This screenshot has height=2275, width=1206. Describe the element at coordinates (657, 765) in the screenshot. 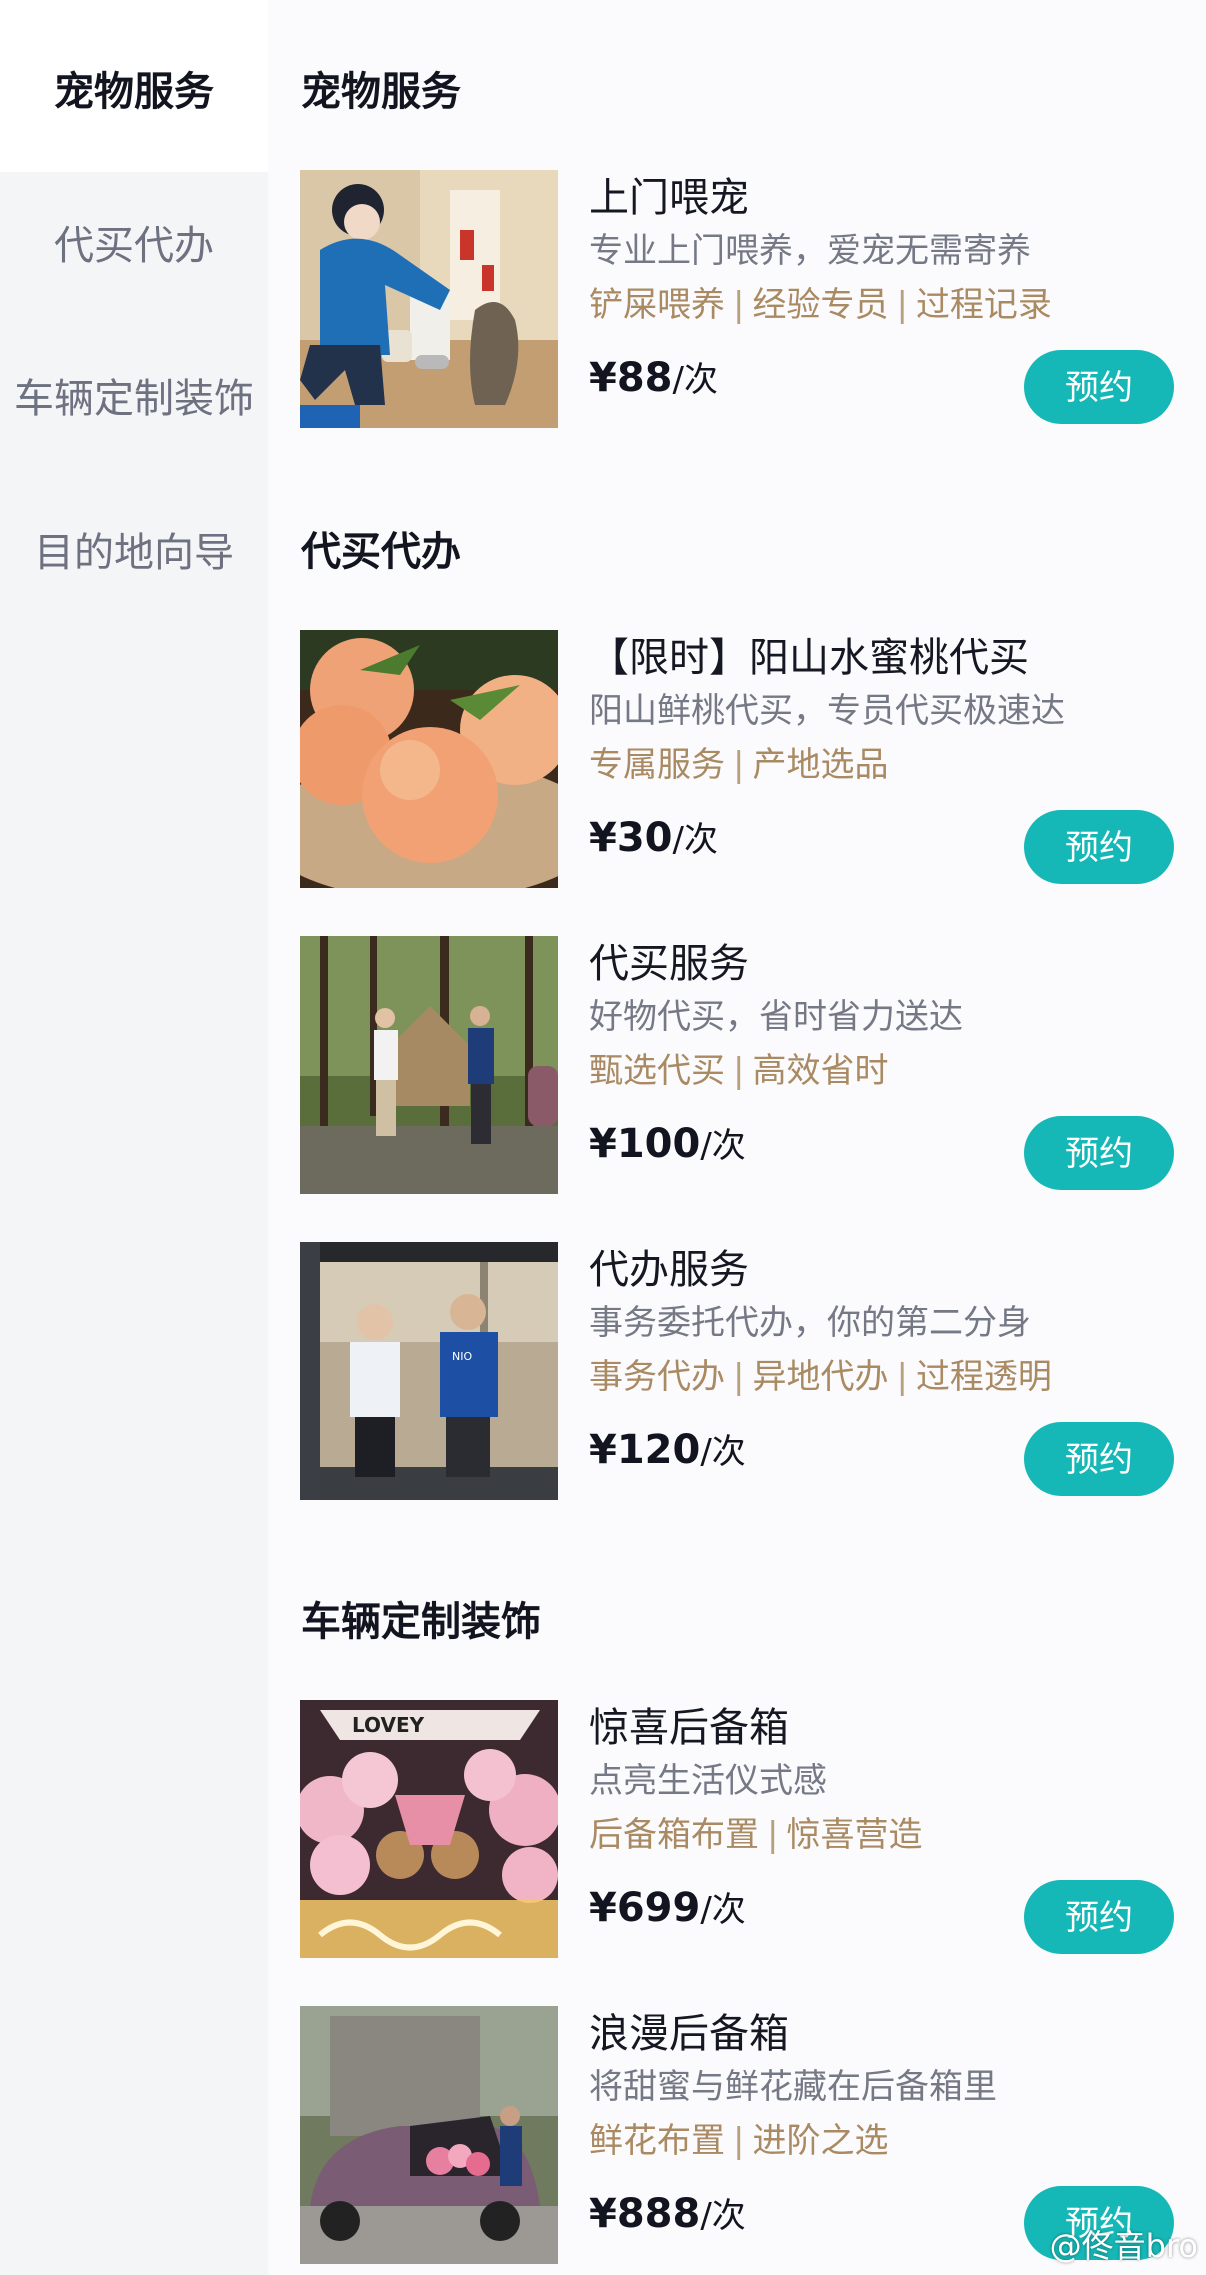

I see `tag: 专属服务` at that location.